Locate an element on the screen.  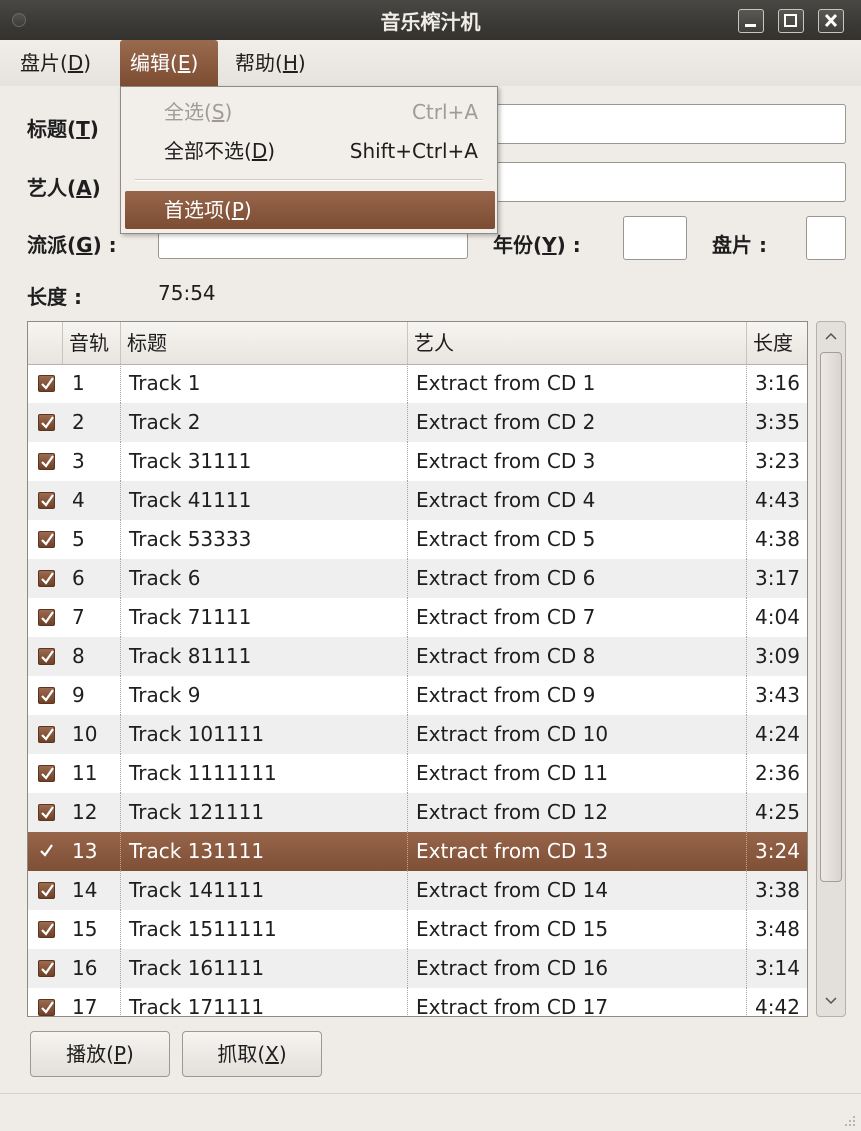
track-artist: Extract from CD 7 is located at coordinates (501, 617).